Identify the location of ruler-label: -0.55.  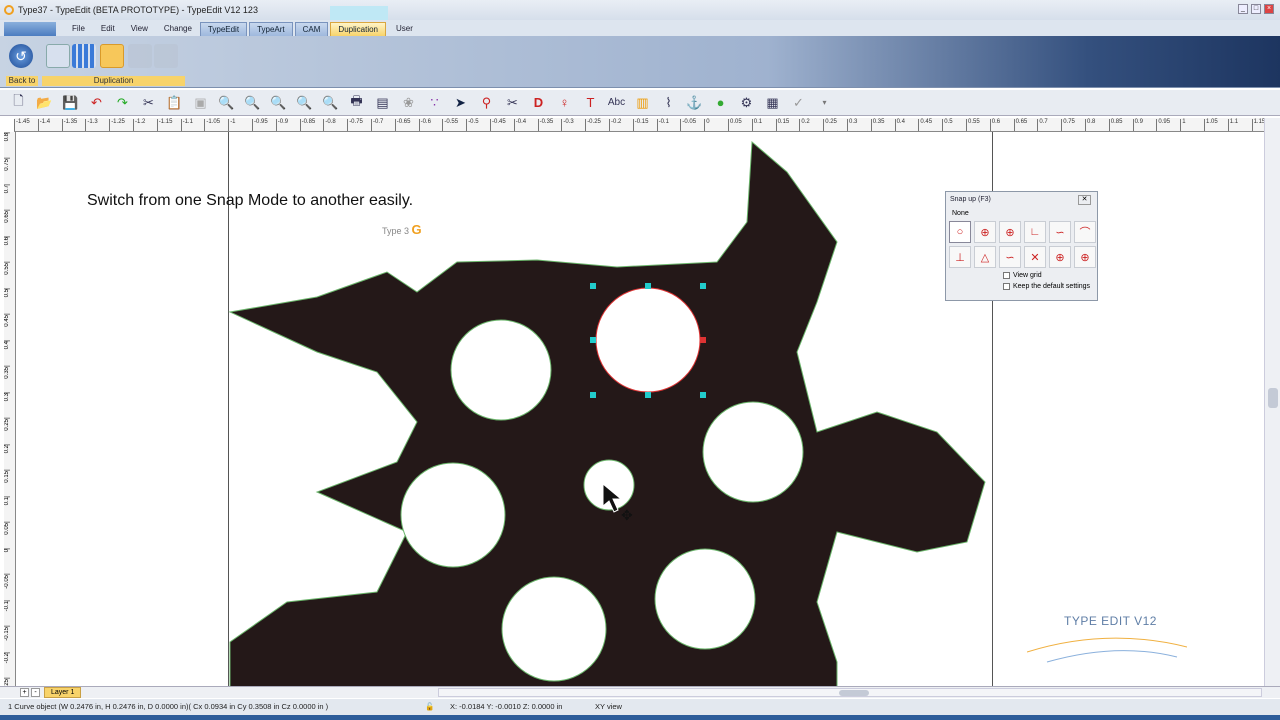
(450, 125).